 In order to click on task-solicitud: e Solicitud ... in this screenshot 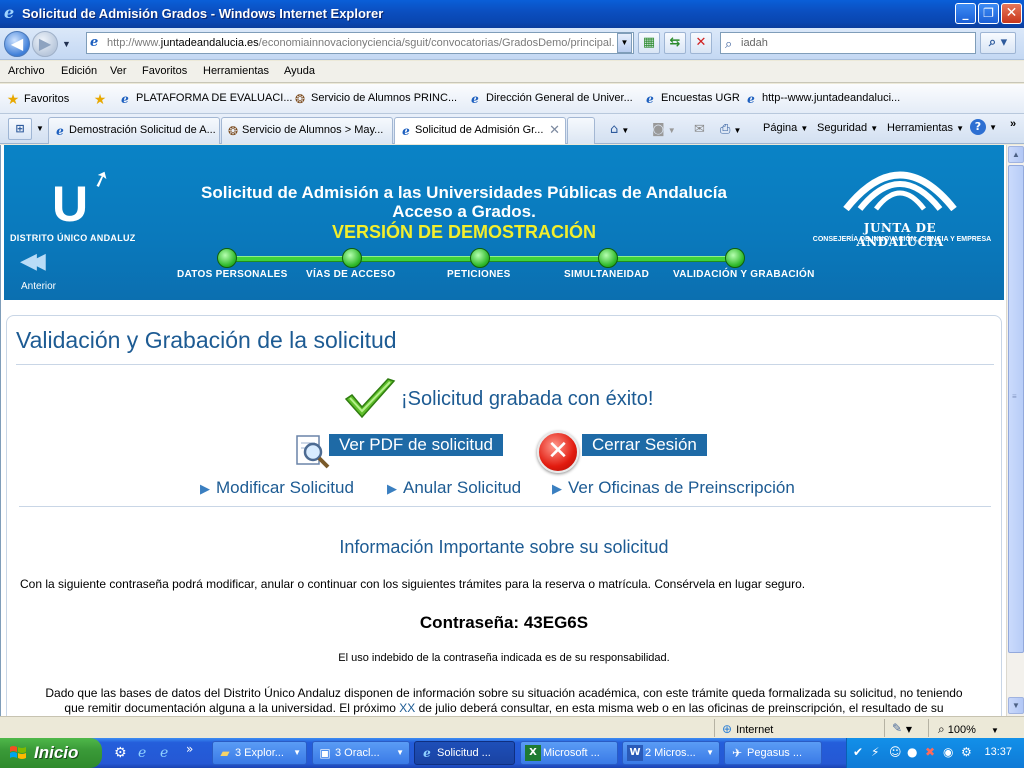, I will do `click(464, 753)`.